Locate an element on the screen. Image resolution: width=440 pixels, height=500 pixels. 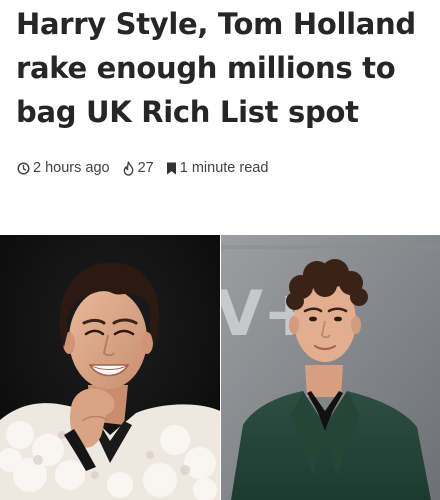
bookmark-icon is located at coordinates (171, 168).